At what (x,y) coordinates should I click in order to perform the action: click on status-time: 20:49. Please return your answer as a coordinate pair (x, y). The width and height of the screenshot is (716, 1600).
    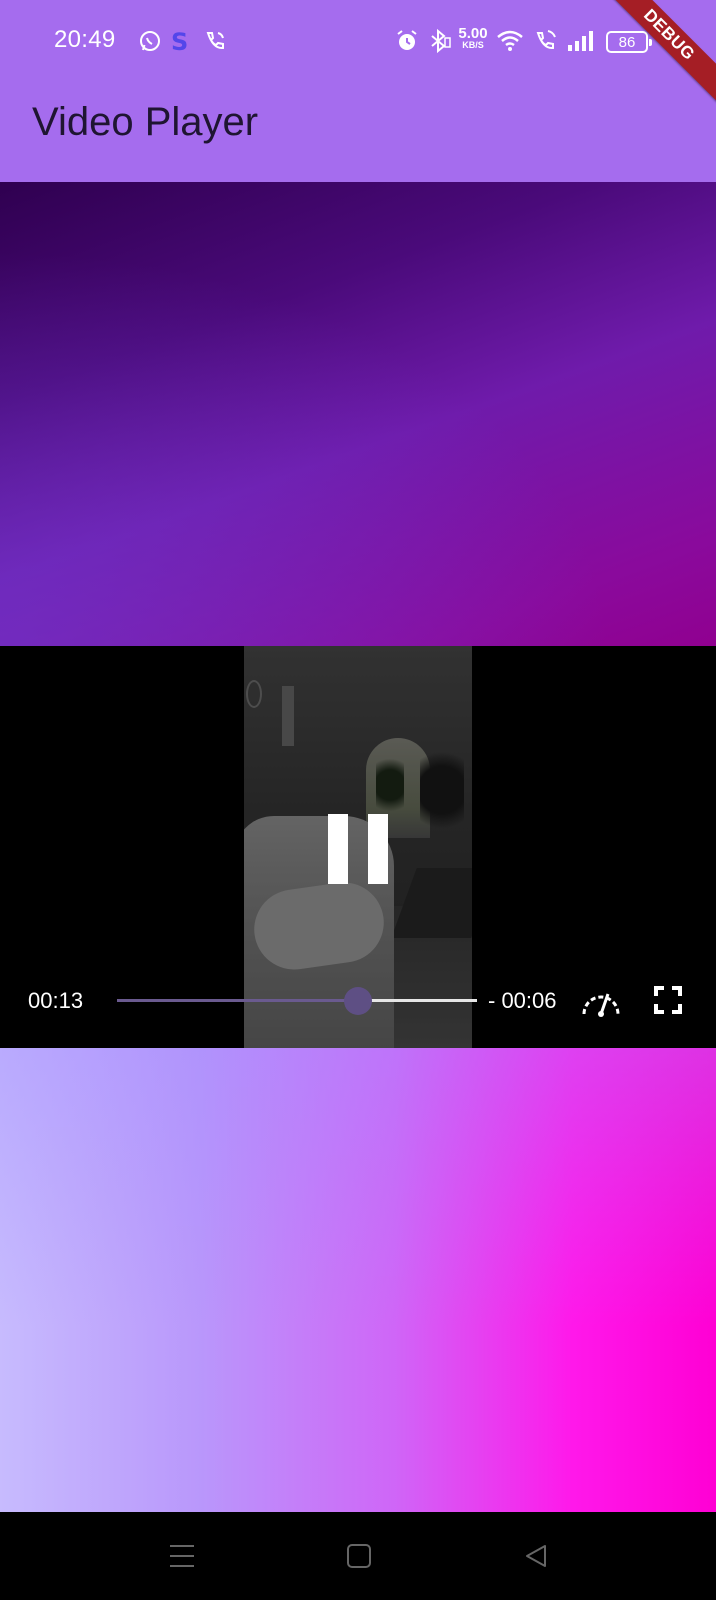
    Looking at the image, I should click on (85, 39).